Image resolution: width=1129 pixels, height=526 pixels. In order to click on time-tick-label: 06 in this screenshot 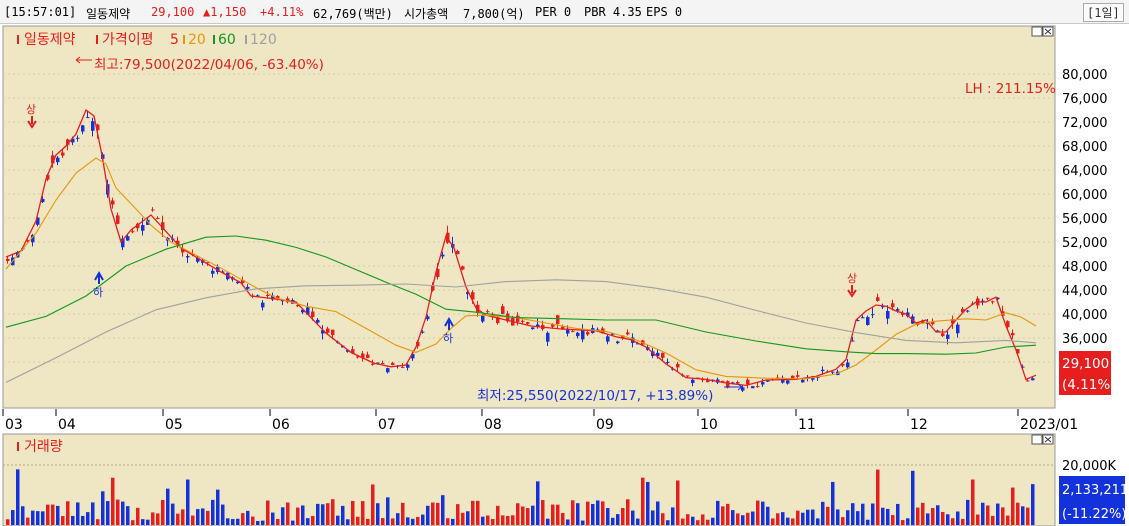, I will do `click(281, 425)`.